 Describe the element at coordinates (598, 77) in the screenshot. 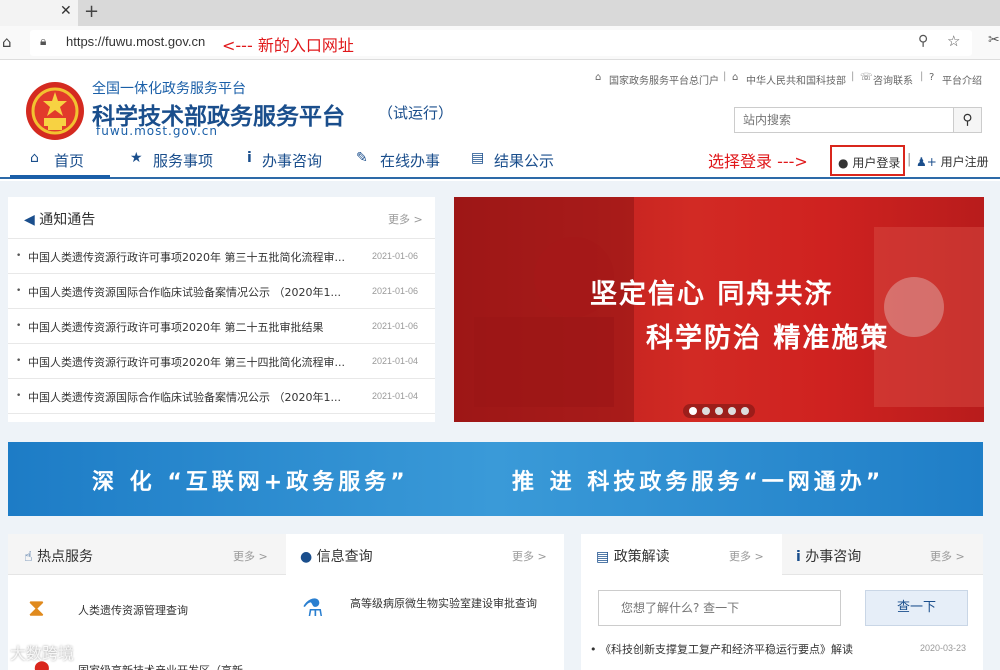

I see `home-small-icon: ⌂` at that location.